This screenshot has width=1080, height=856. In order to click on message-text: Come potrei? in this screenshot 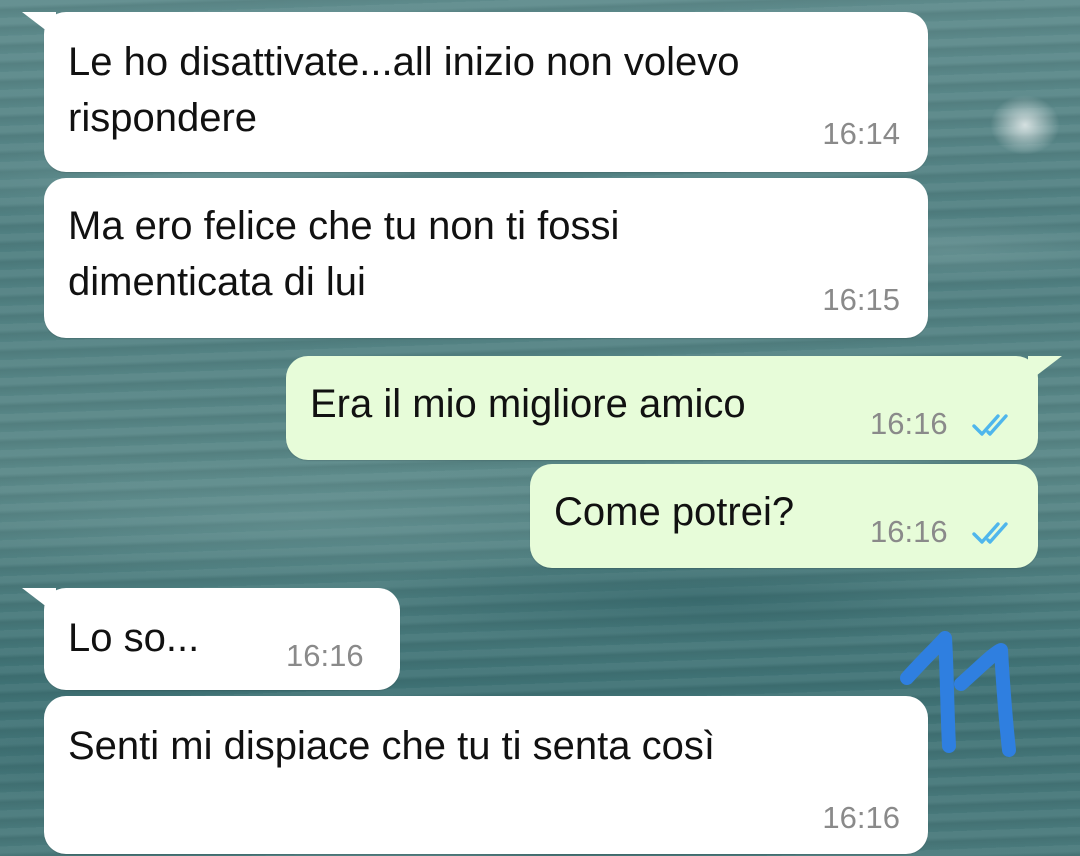, I will do `click(674, 512)`.